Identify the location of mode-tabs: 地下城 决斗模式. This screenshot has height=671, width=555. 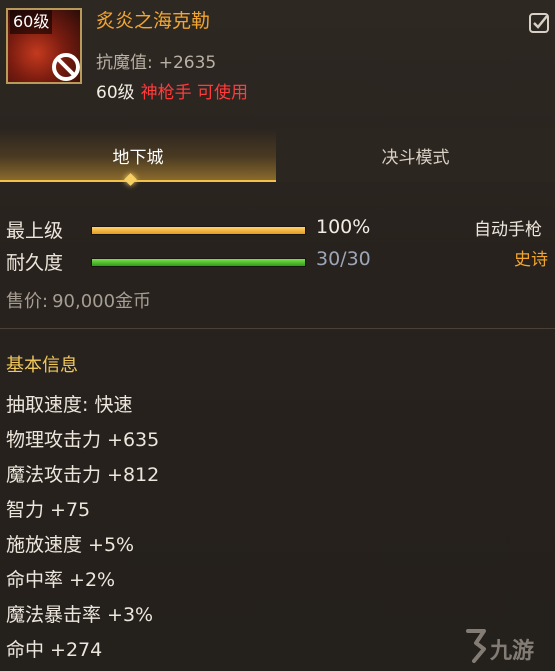
(277, 157).